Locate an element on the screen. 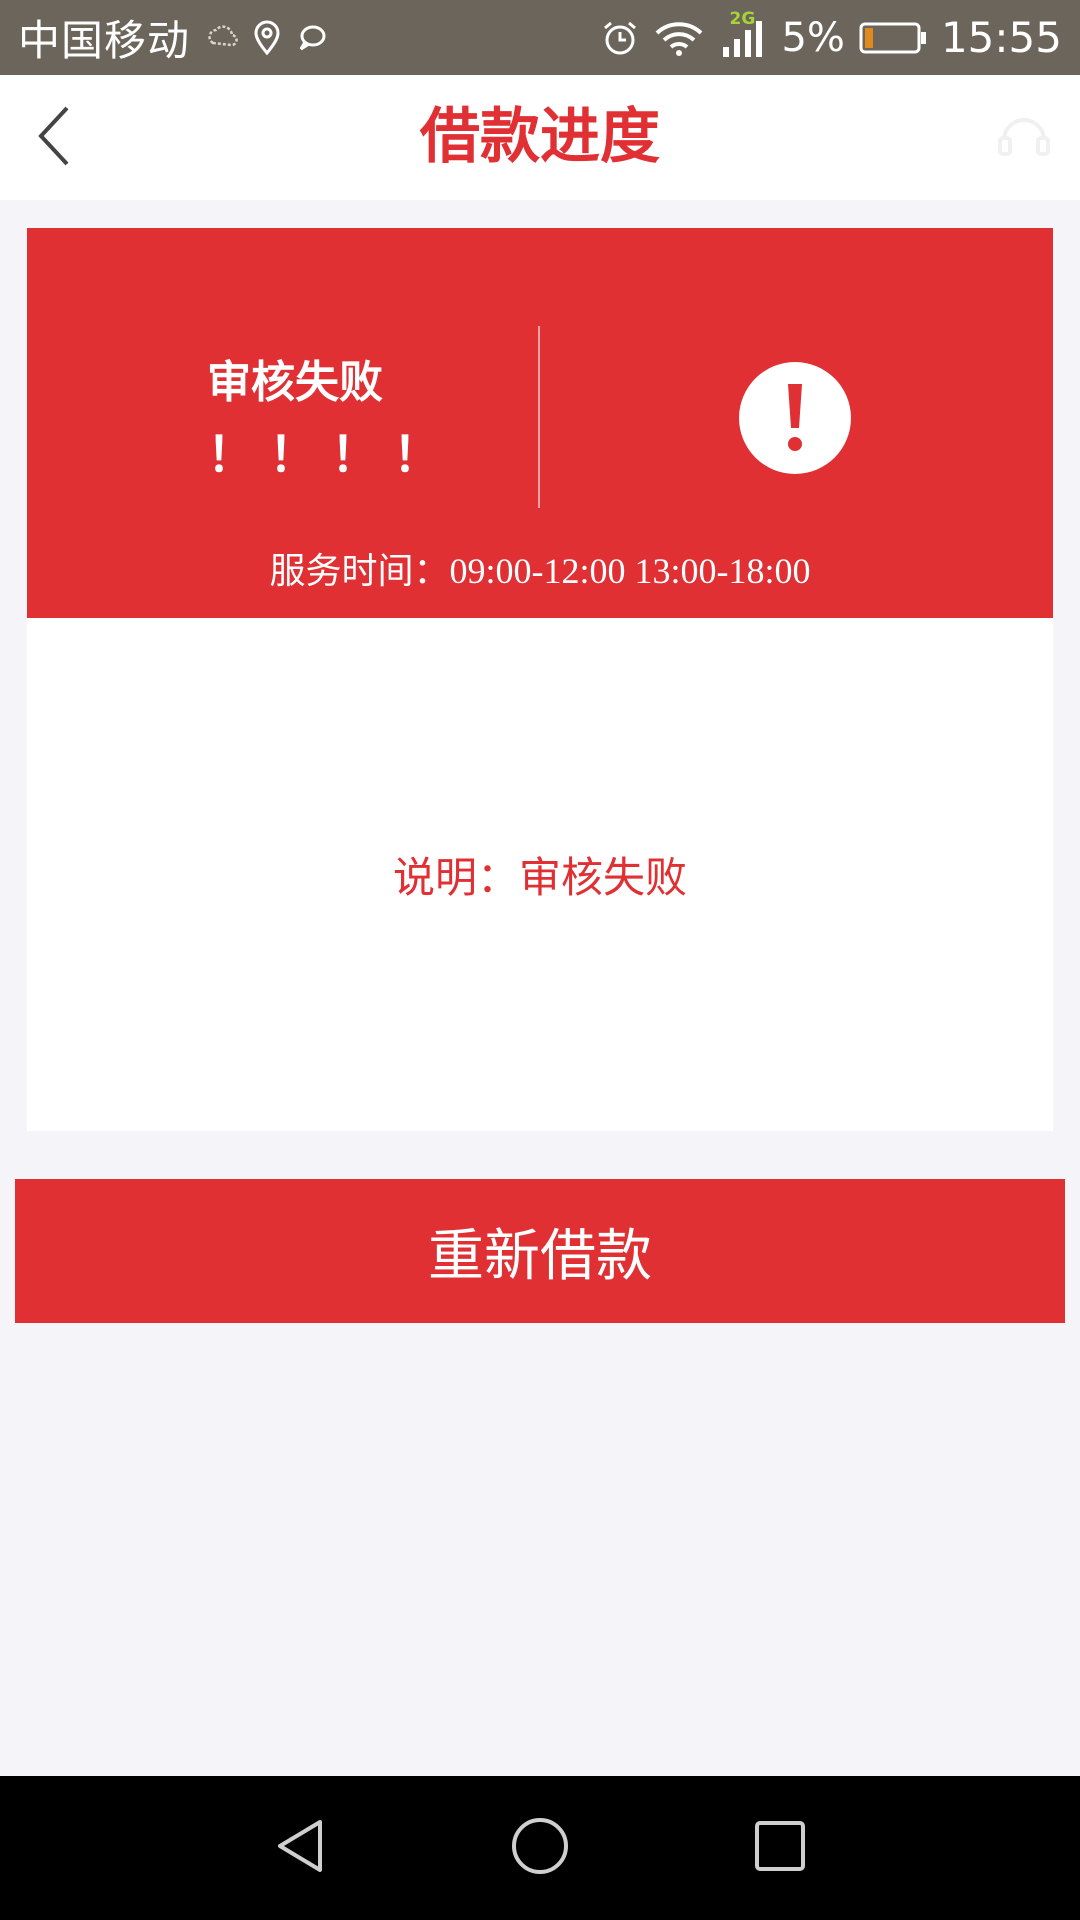 Image resolution: width=1080 pixels, height=1920 pixels. customer-service-button is located at coordinates (1024, 138).